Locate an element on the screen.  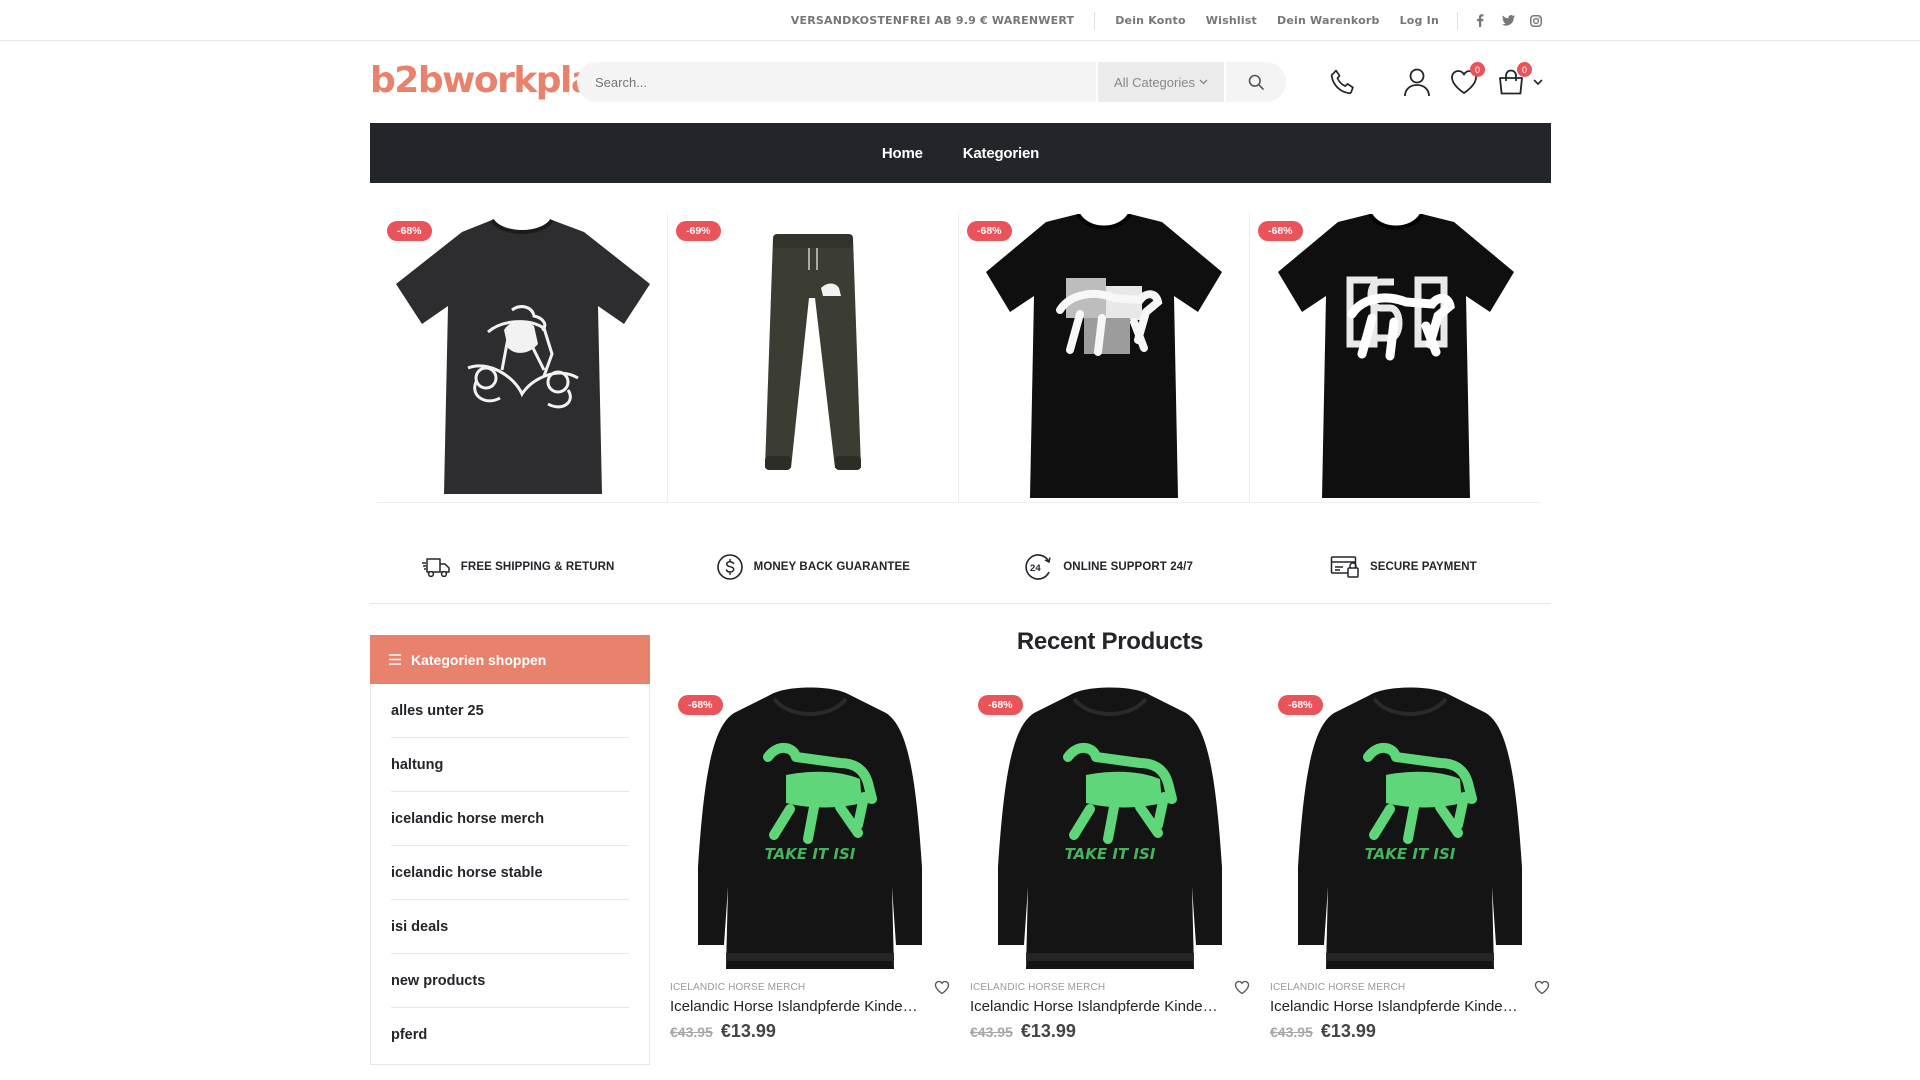
service-free-shipping: FREE SHIPPING & RETURN is located at coordinates (517, 566).